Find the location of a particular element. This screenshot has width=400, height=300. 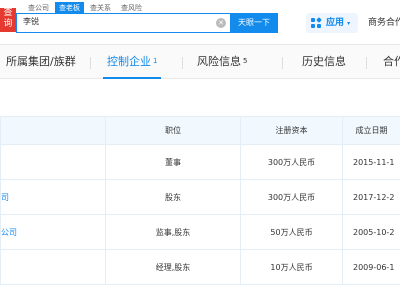

tab-count-badge: 1 is located at coordinates (155, 61).